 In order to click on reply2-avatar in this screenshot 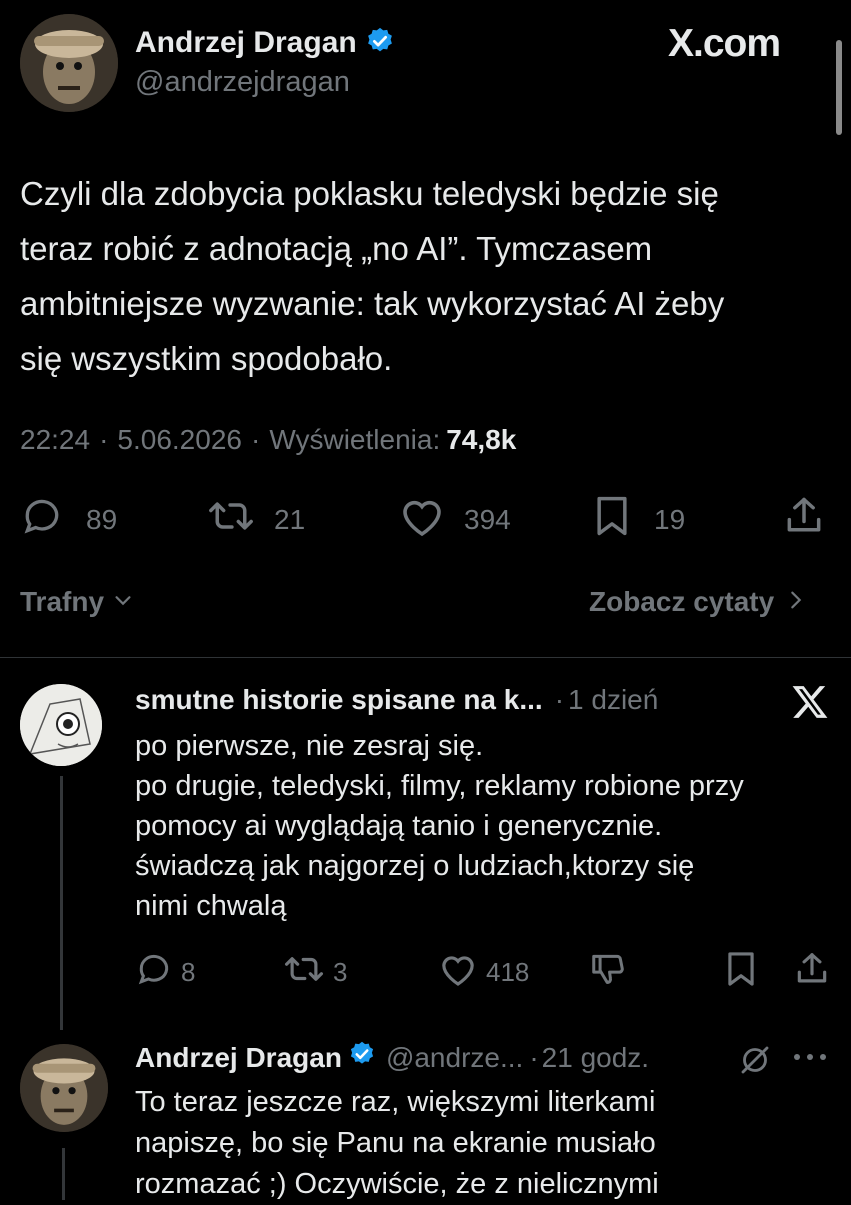, I will do `click(64, 1088)`.